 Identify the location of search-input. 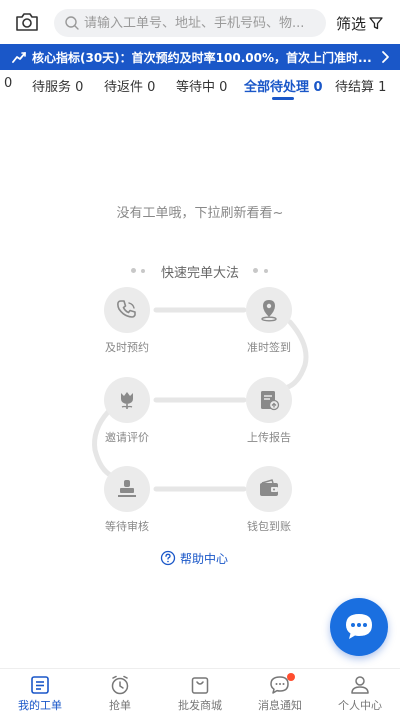
(202, 23).